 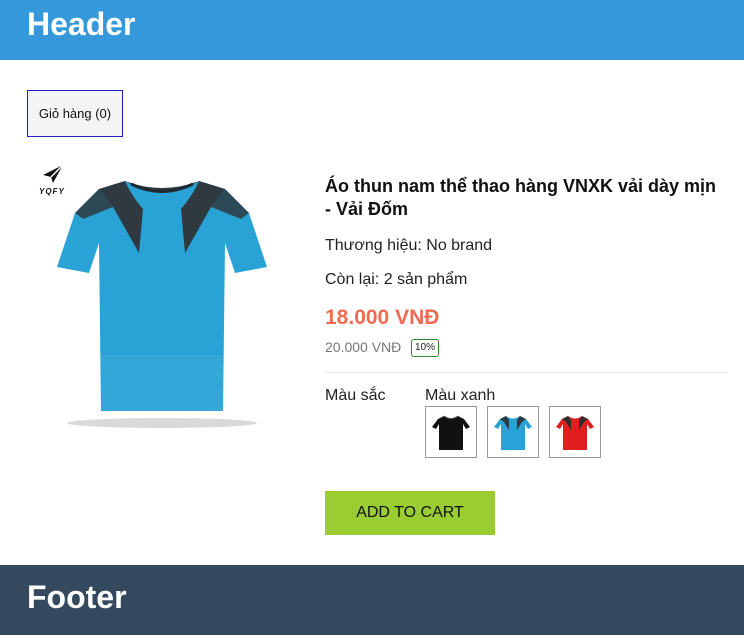 What do you see at coordinates (396, 279) in the screenshot?
I see `product-stock: Còn lại: 2 sản phẩm` at bounding box center [396, 279].